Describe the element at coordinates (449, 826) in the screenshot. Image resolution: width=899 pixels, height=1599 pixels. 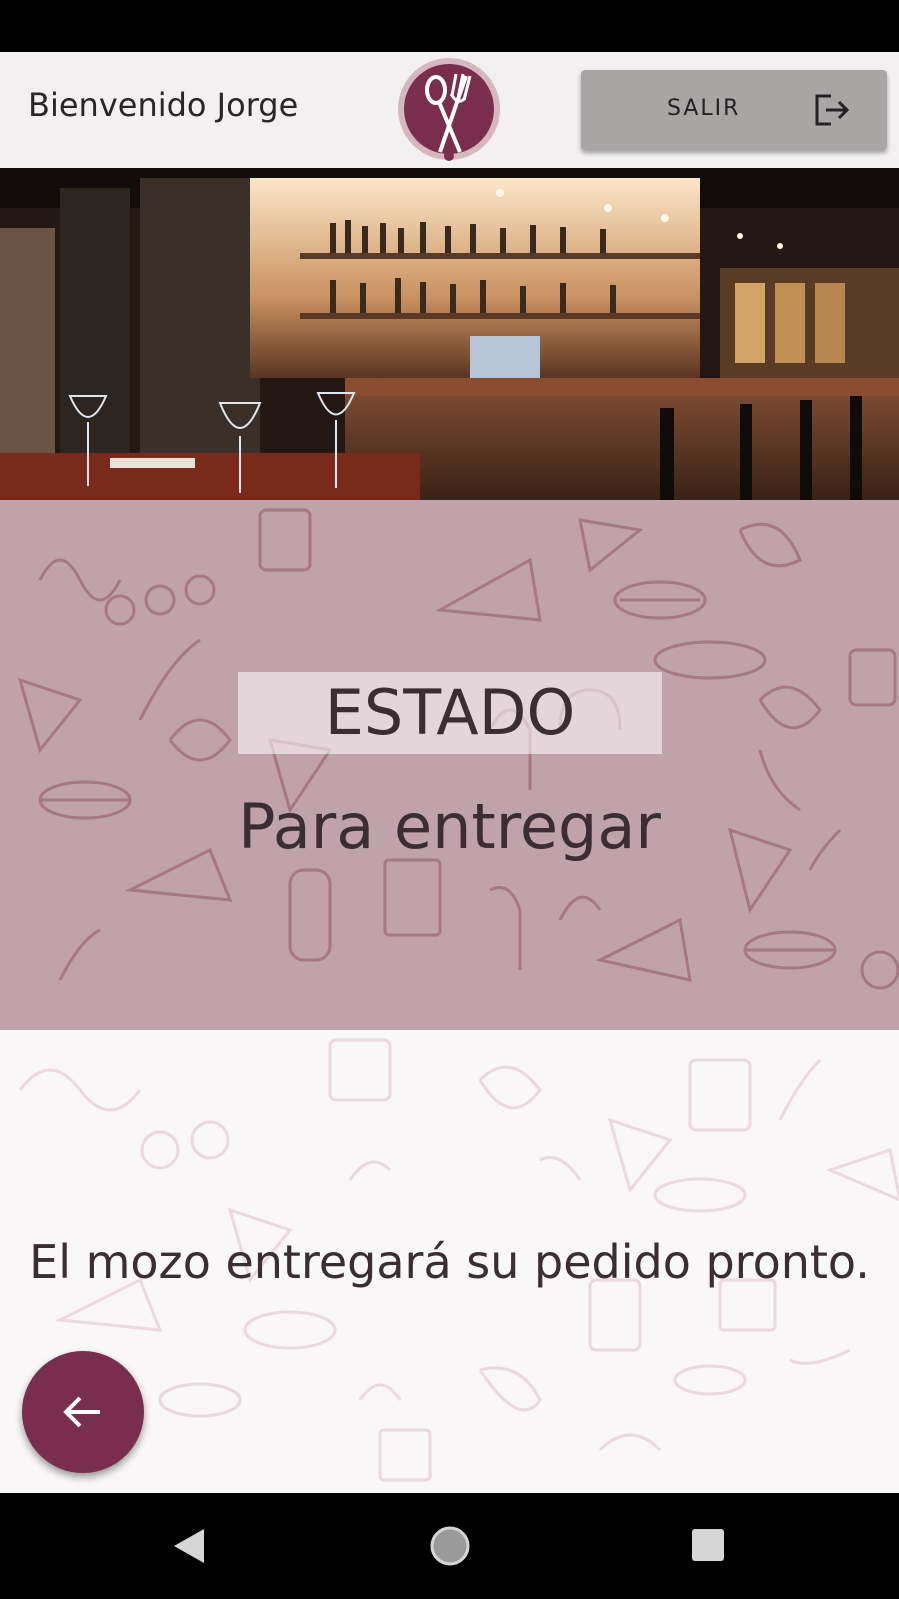
I see `status-value: Para entregar` at that location.